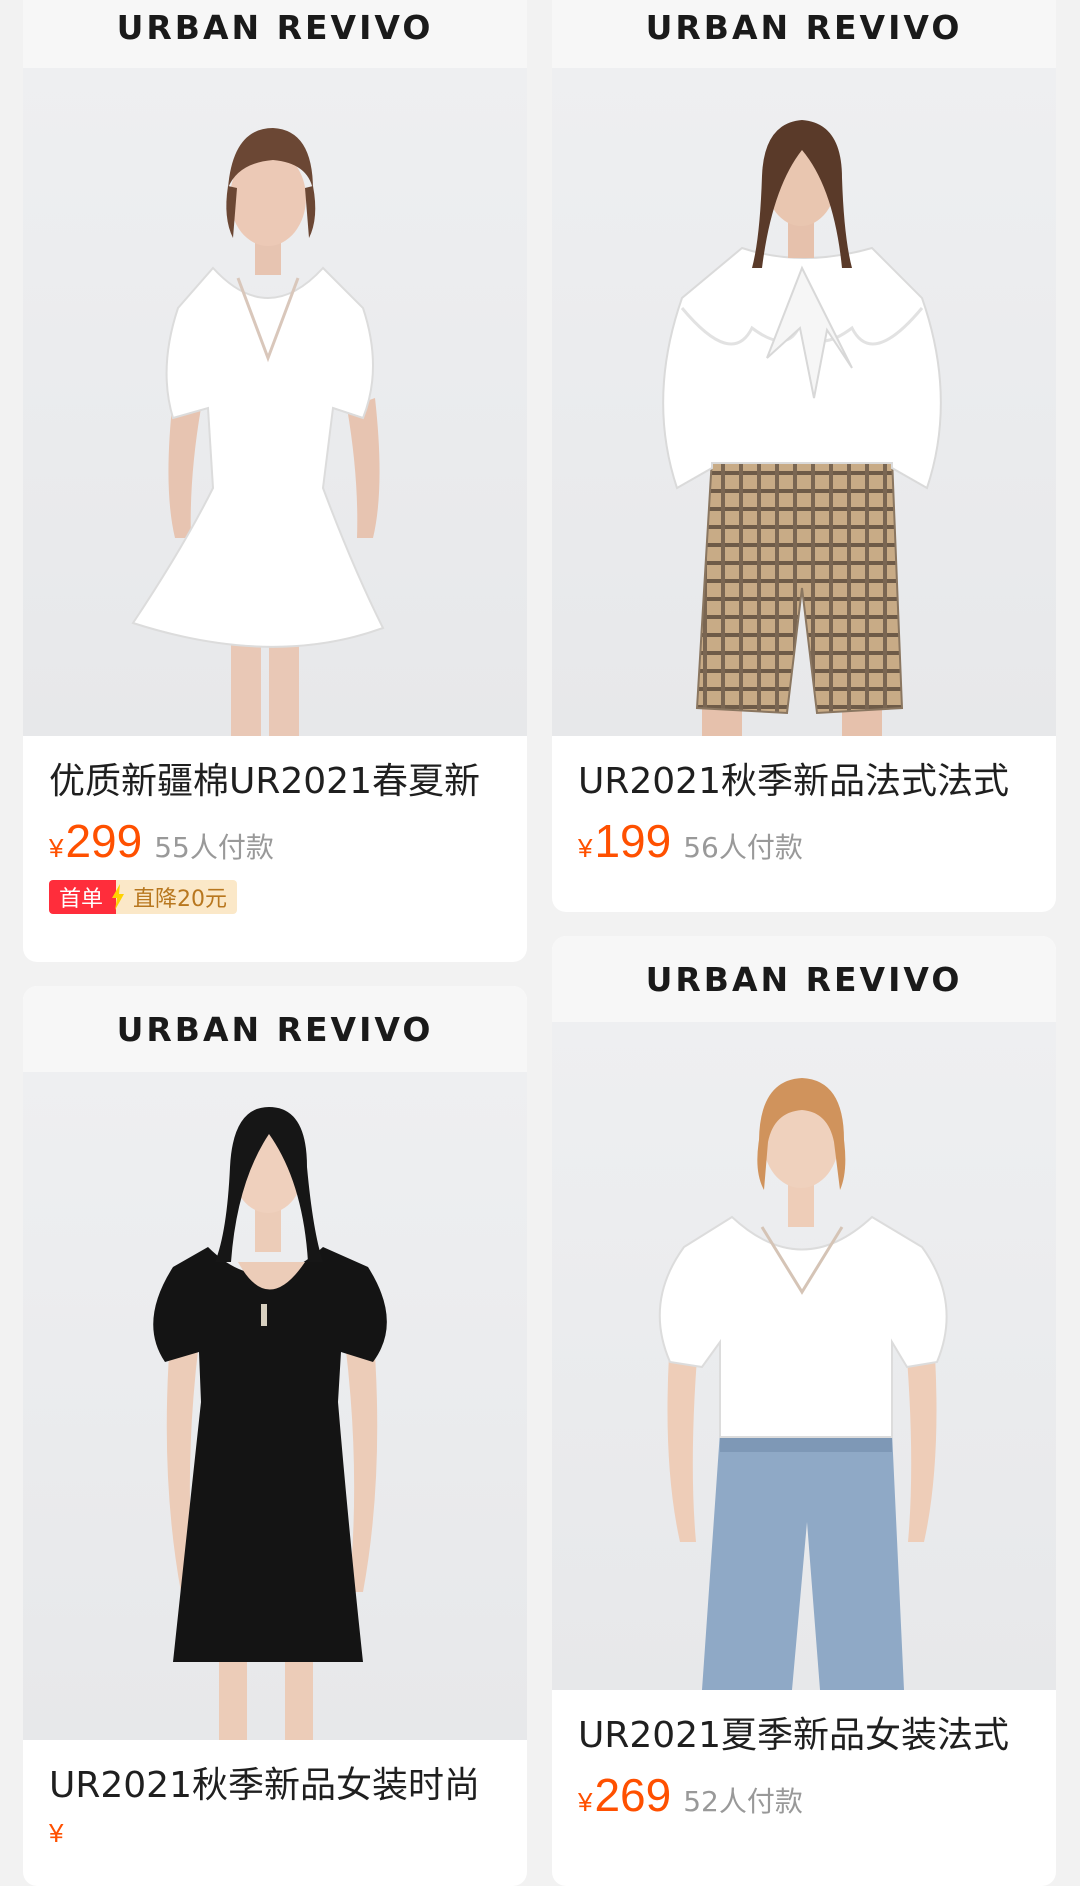 Image resolution: width=1080 pixels, height=1886 pixels. What do you see at coordinates (79, 897) in the screenshot?
I see `promo-first-order: 首单` at bounding box center [79, 897].